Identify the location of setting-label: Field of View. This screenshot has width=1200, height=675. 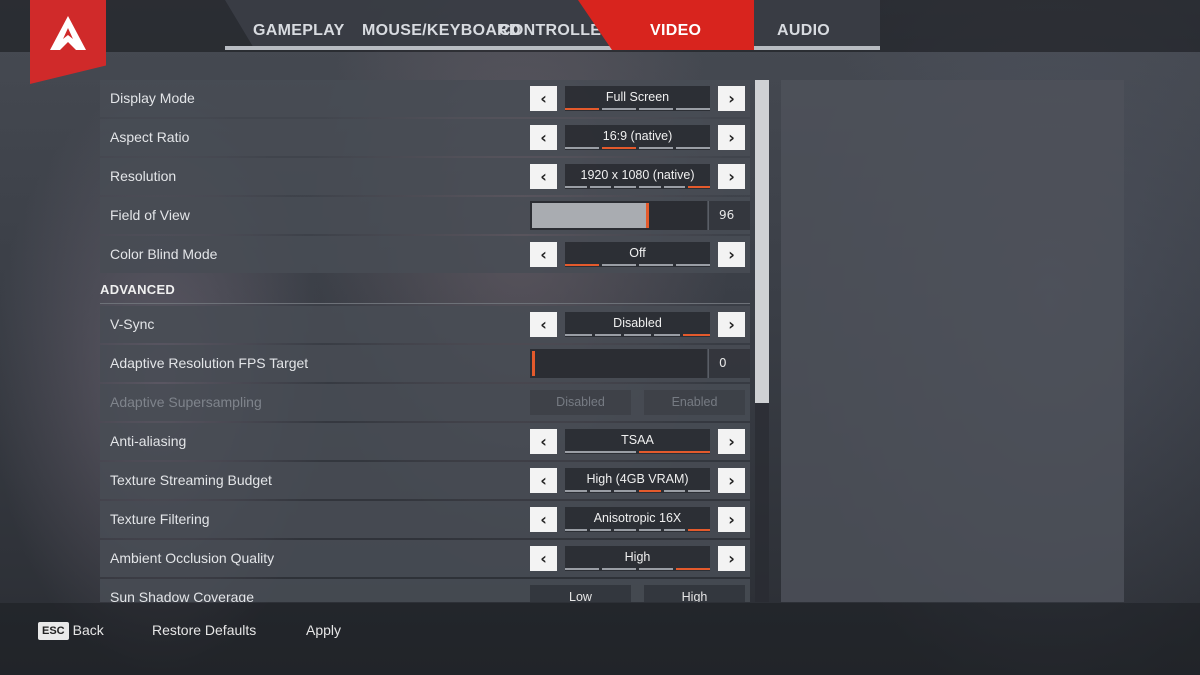
(150, 215).